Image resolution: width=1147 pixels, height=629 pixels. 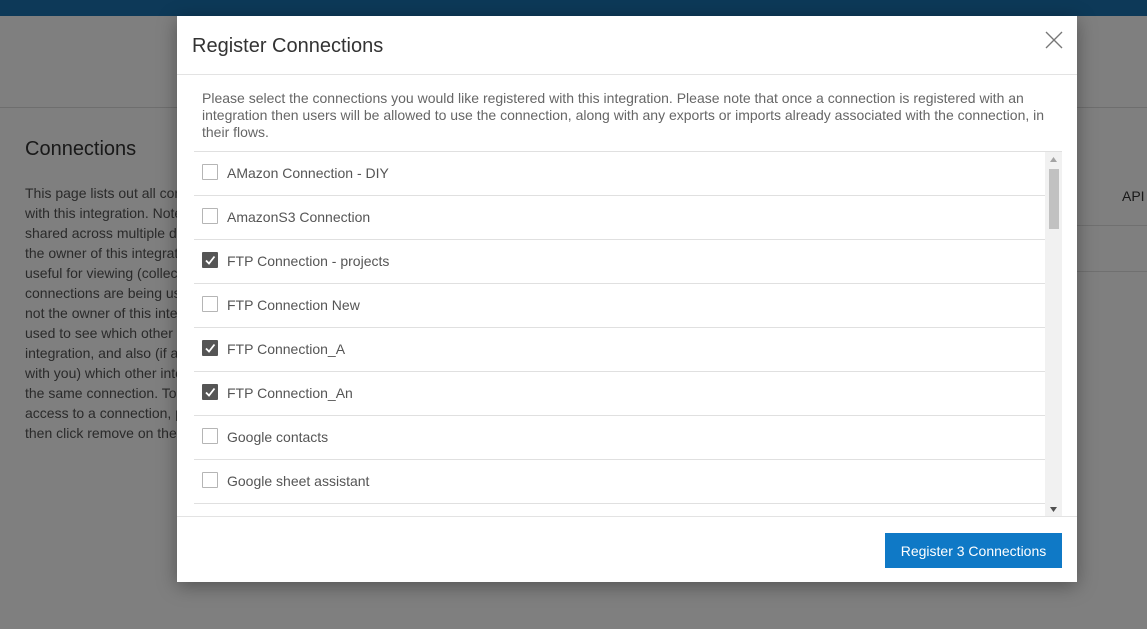 I want to click on connection-label: AMazon Connection - DIY, so click(x=308, y=173).